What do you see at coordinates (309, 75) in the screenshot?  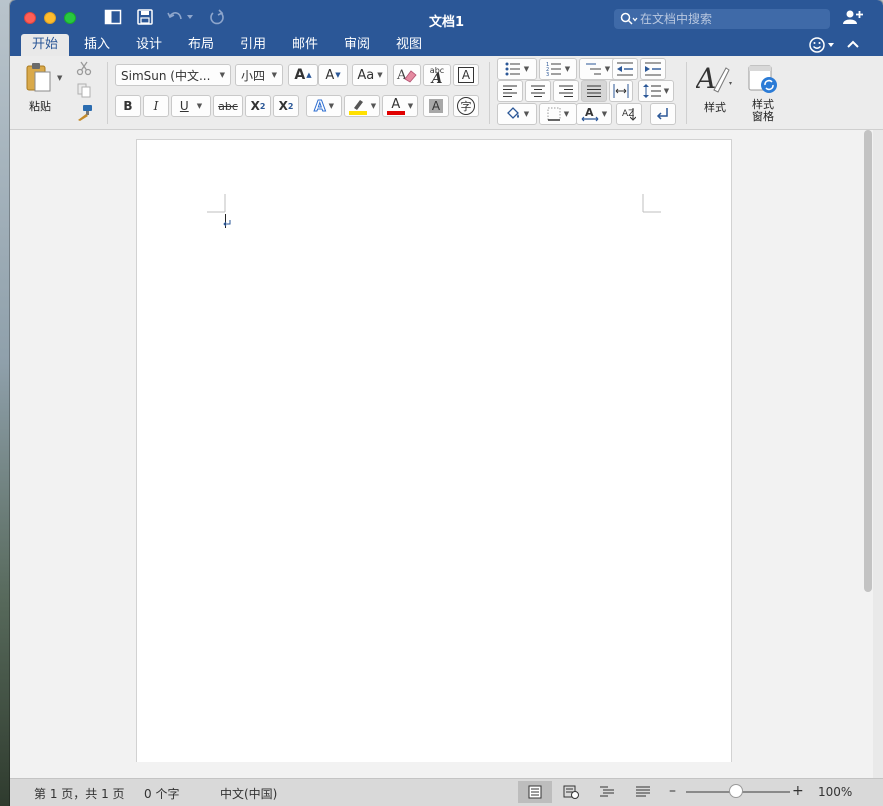 I see `triangle-up-icon: ▲` at bounding box center [309, 75].